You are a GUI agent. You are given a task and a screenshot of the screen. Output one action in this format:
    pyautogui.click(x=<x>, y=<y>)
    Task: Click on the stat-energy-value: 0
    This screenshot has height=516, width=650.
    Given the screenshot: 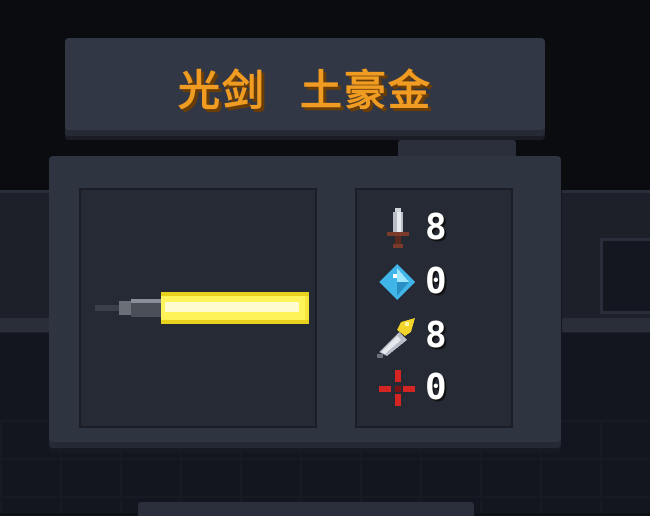 What is the action you would take?
    pyautogui.click(x=436, y=281)
    